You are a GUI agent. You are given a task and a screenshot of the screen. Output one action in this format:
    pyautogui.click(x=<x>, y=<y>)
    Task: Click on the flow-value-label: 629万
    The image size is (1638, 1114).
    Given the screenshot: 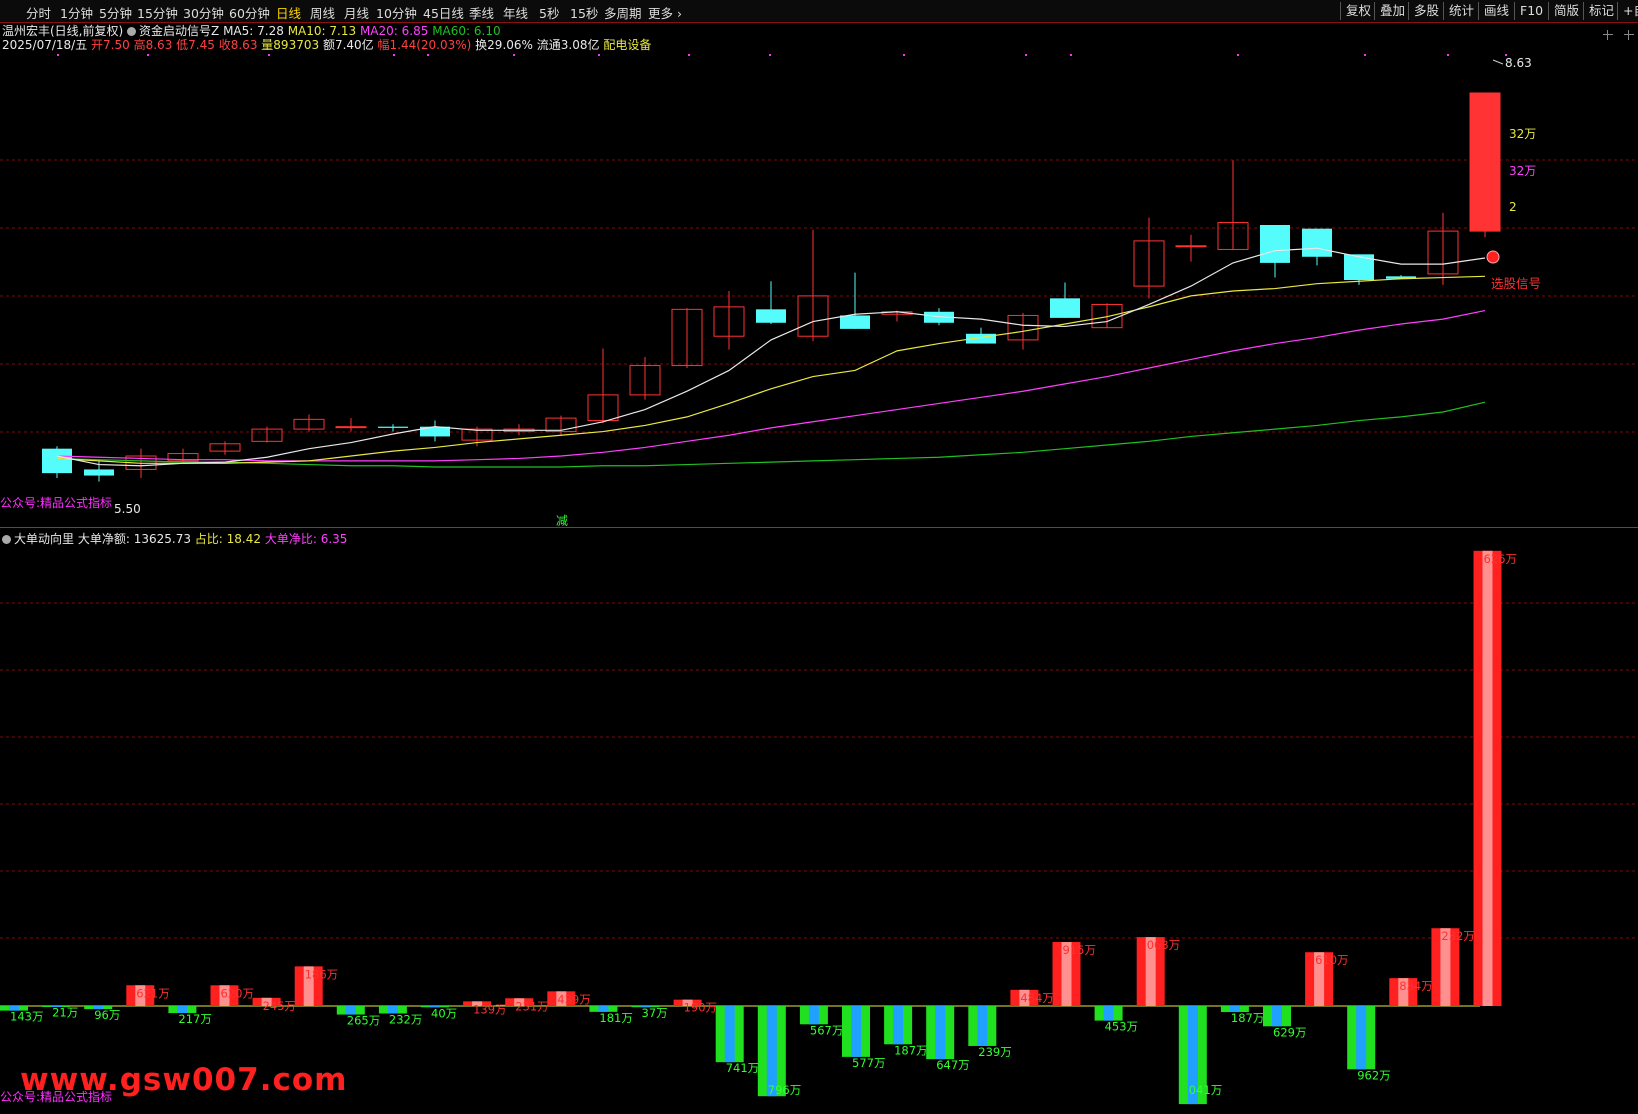 What is the action you would take?
    pyautogui.click(x=1289, y=1032)
    